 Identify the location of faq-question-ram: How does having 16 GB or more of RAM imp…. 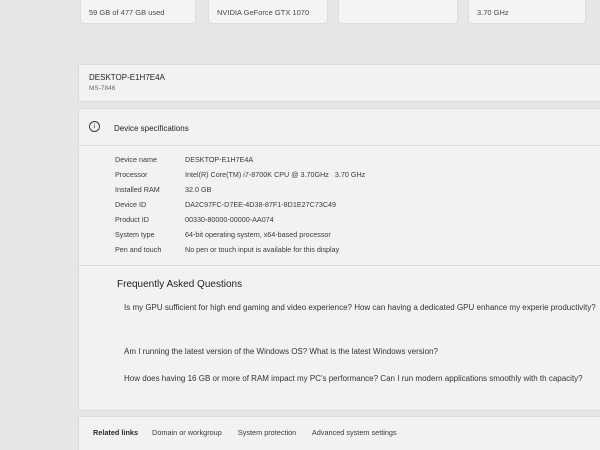
(362, 379).